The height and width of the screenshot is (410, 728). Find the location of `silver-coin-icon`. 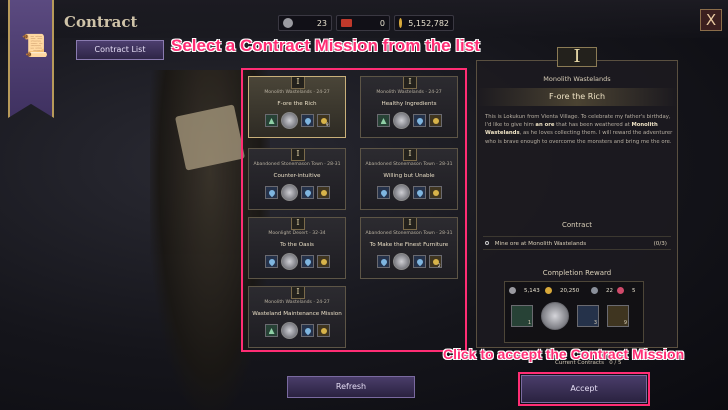

silver-coin-icon is located at coordinates (288, 23).